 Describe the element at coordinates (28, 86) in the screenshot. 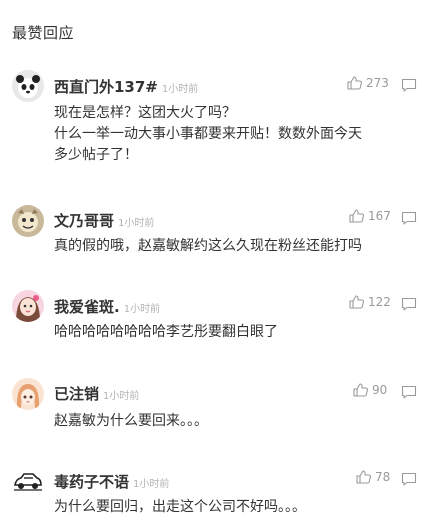

I see `panda-avatar-icon` at that location.